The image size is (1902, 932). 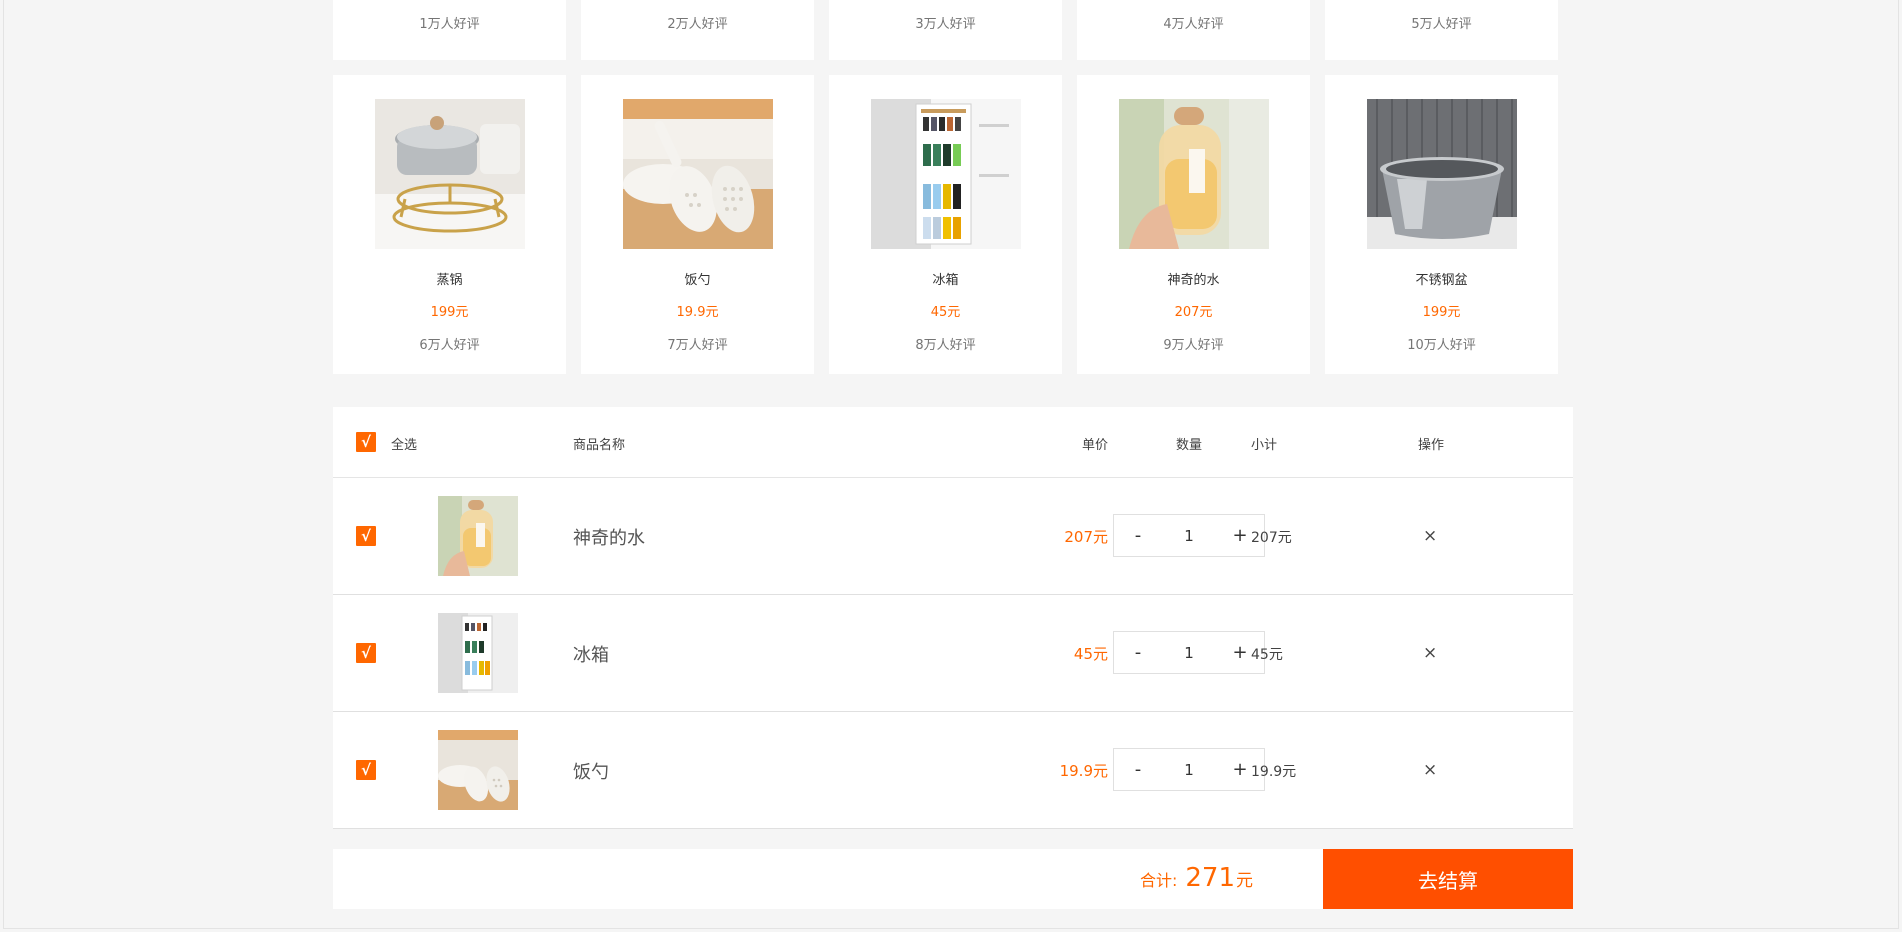 I want to click on cart-row: √ 神奇的水 207元 - 1 + 207元 ×, so click(x=953, y=536).